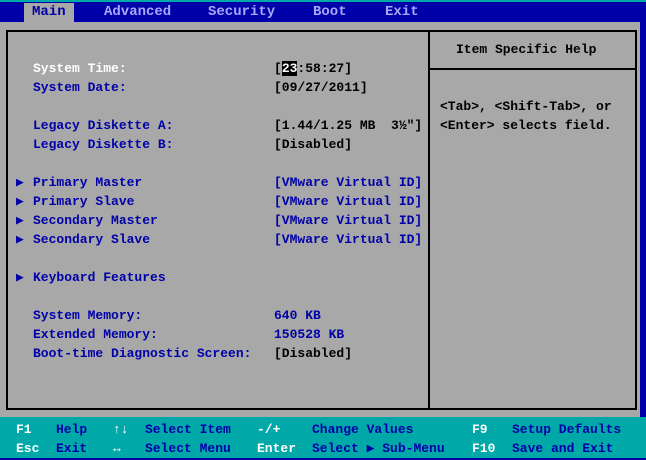 The height and width of the screenshot is (460, 646). Describe the element at coordinates (297, 315) in the screenshot. I see `system-memory-value: 640 KB` at that location.